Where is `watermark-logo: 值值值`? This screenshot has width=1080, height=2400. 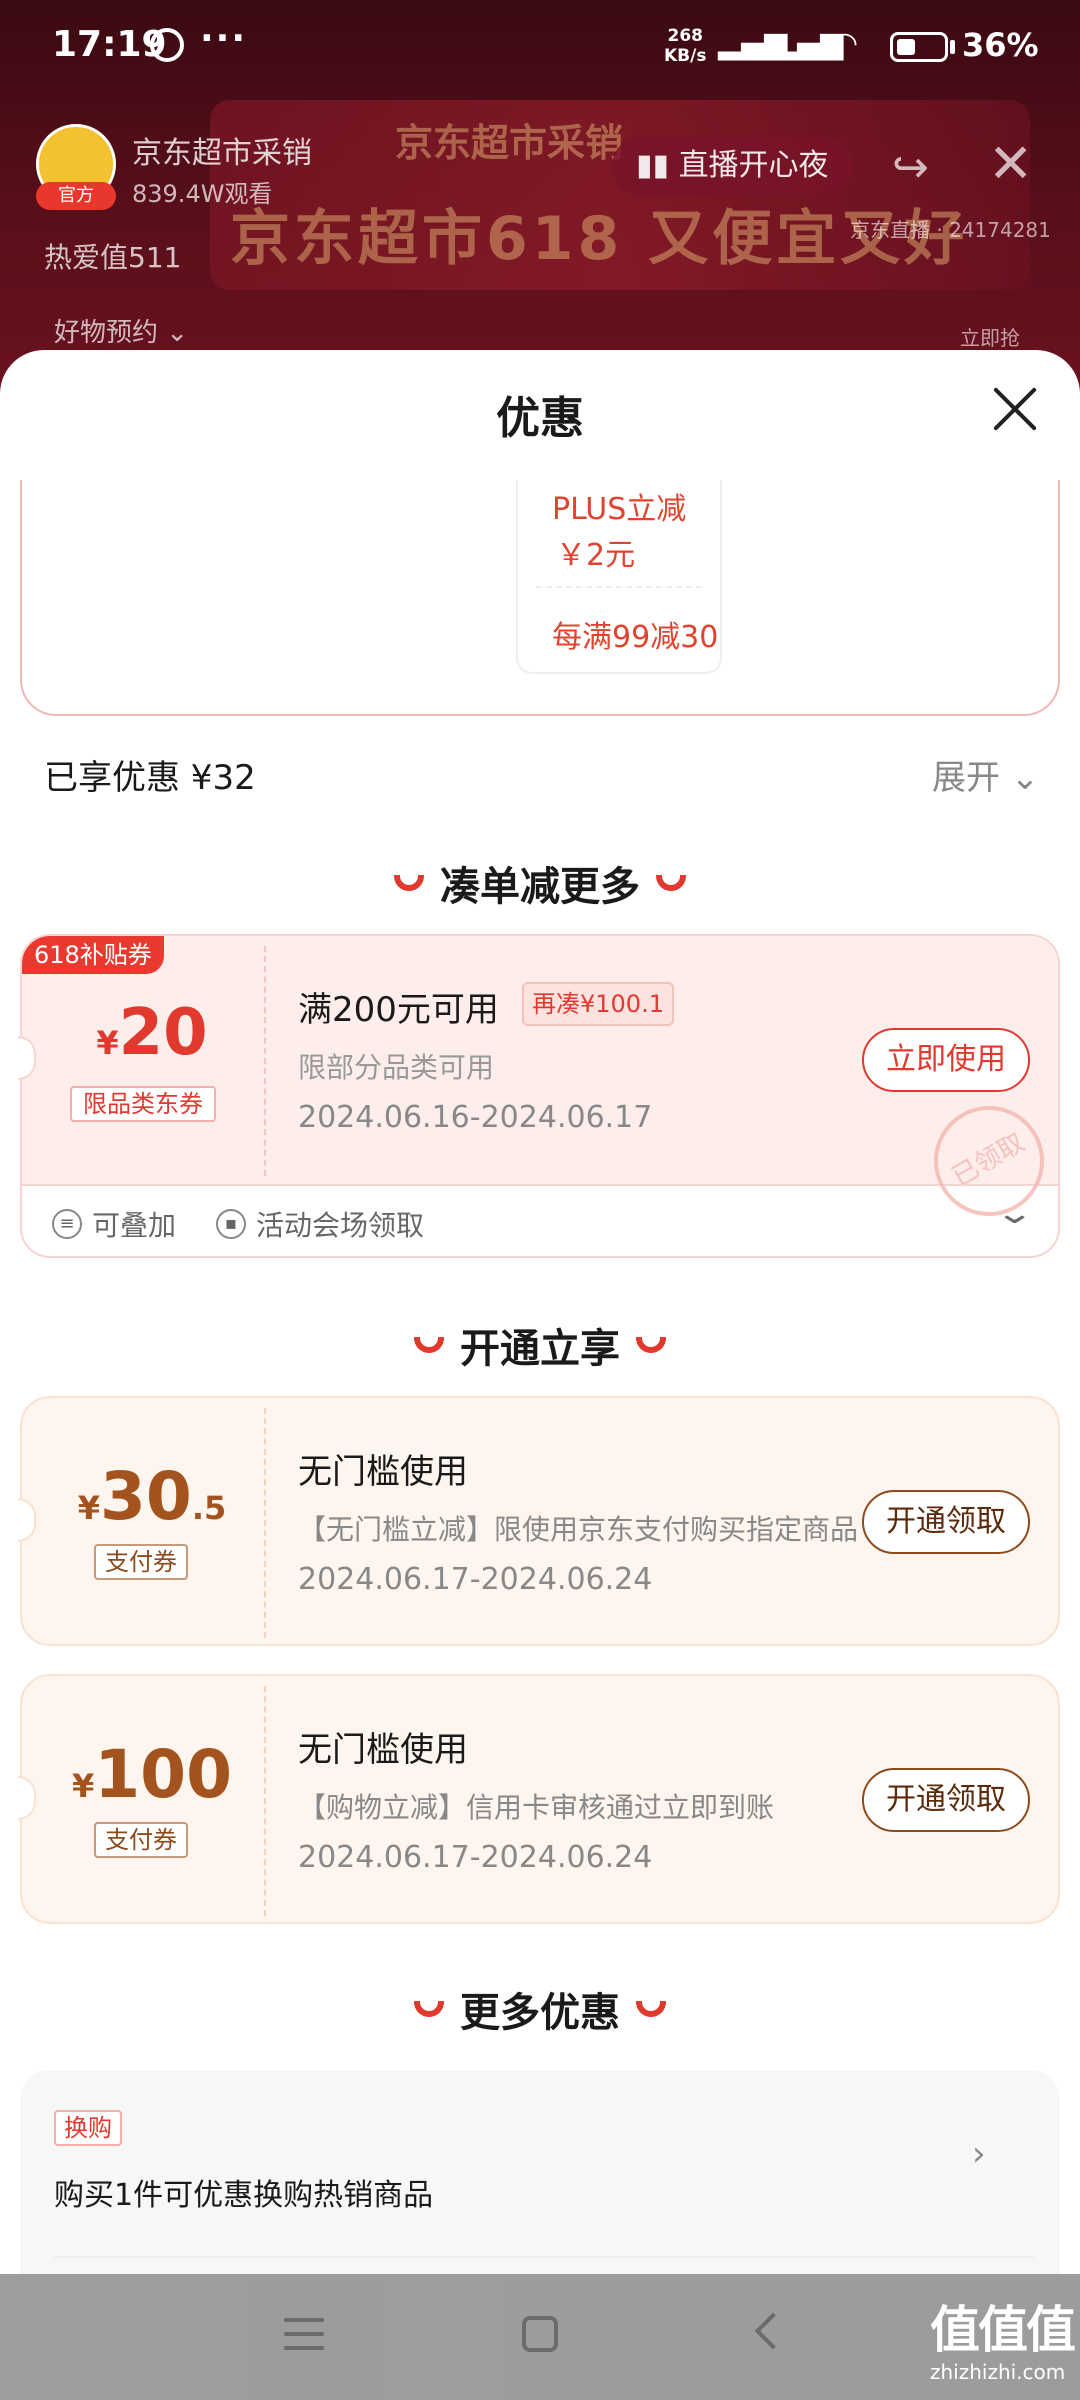
watermark-logo: 值值值 is located at coordinates (1003, 2330).